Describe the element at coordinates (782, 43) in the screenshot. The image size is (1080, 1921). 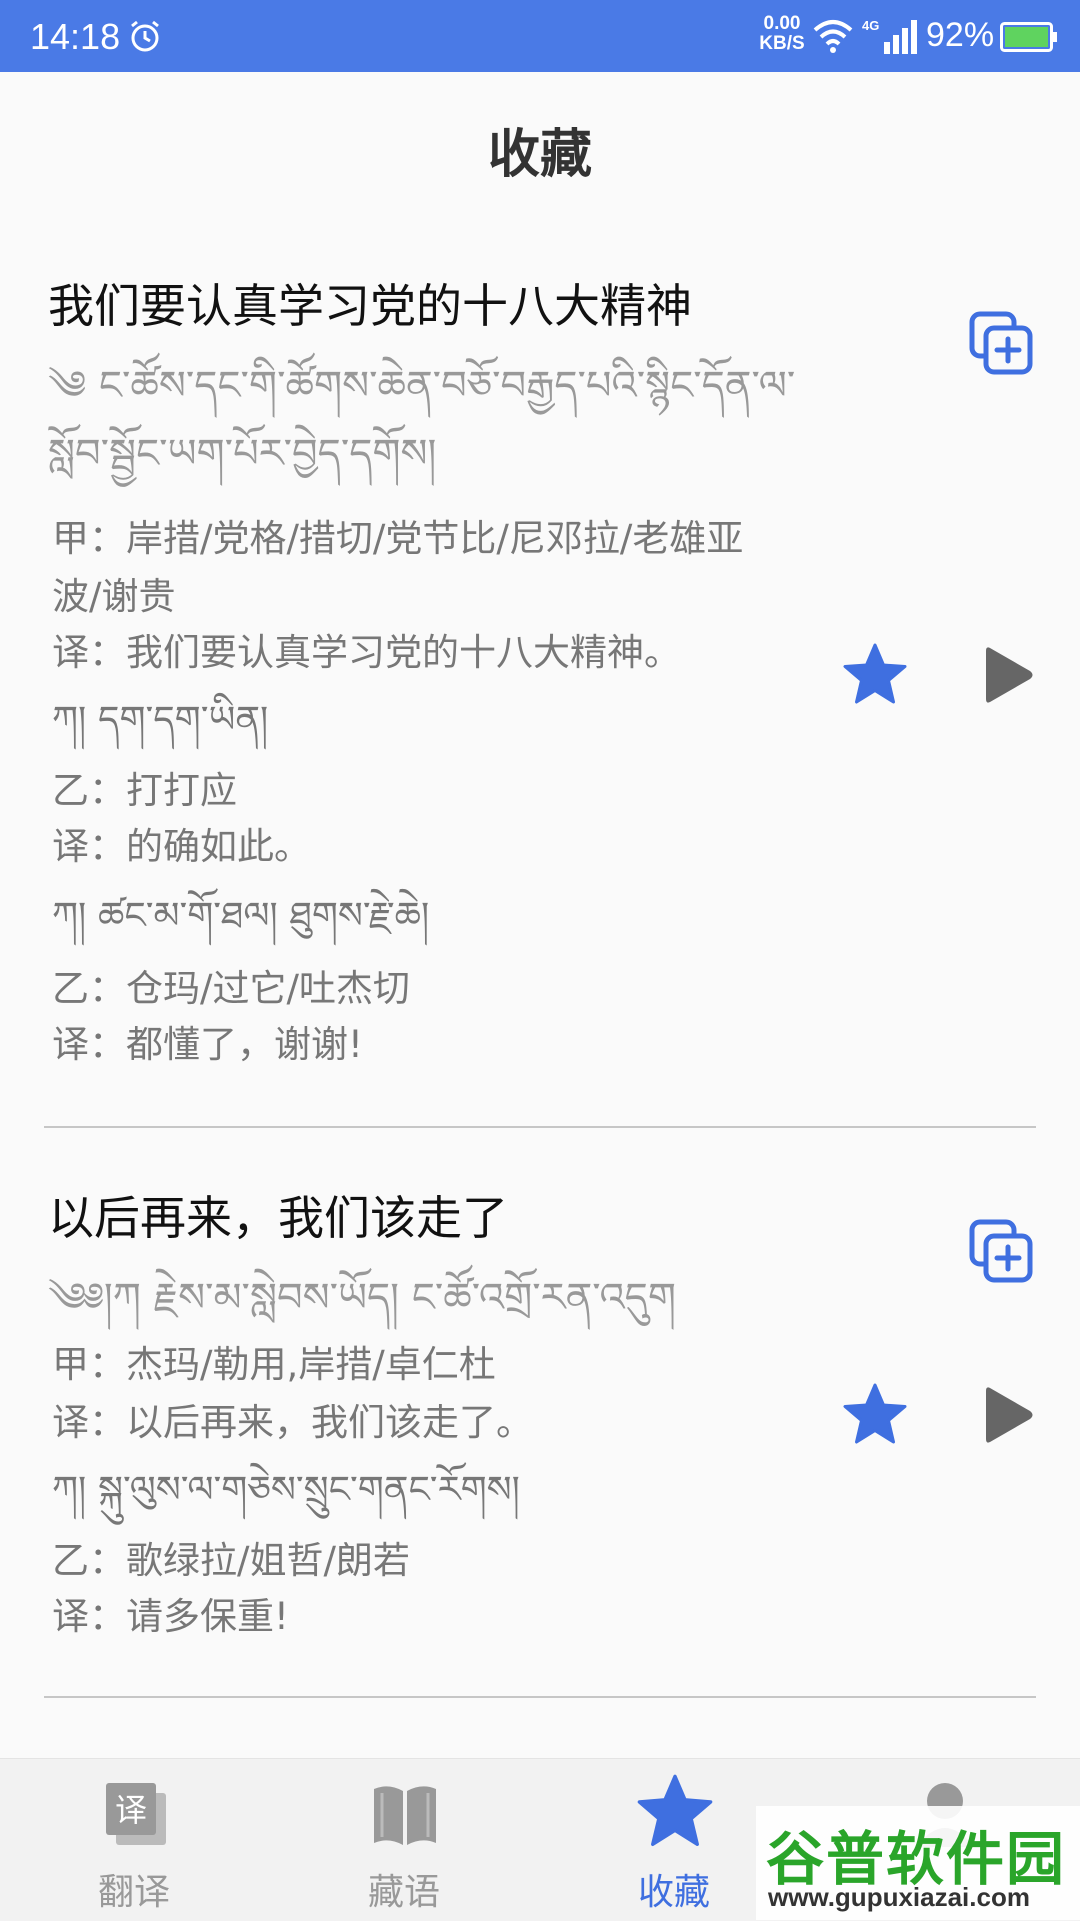
I see `net-speed-unit: KB/S` at that location.